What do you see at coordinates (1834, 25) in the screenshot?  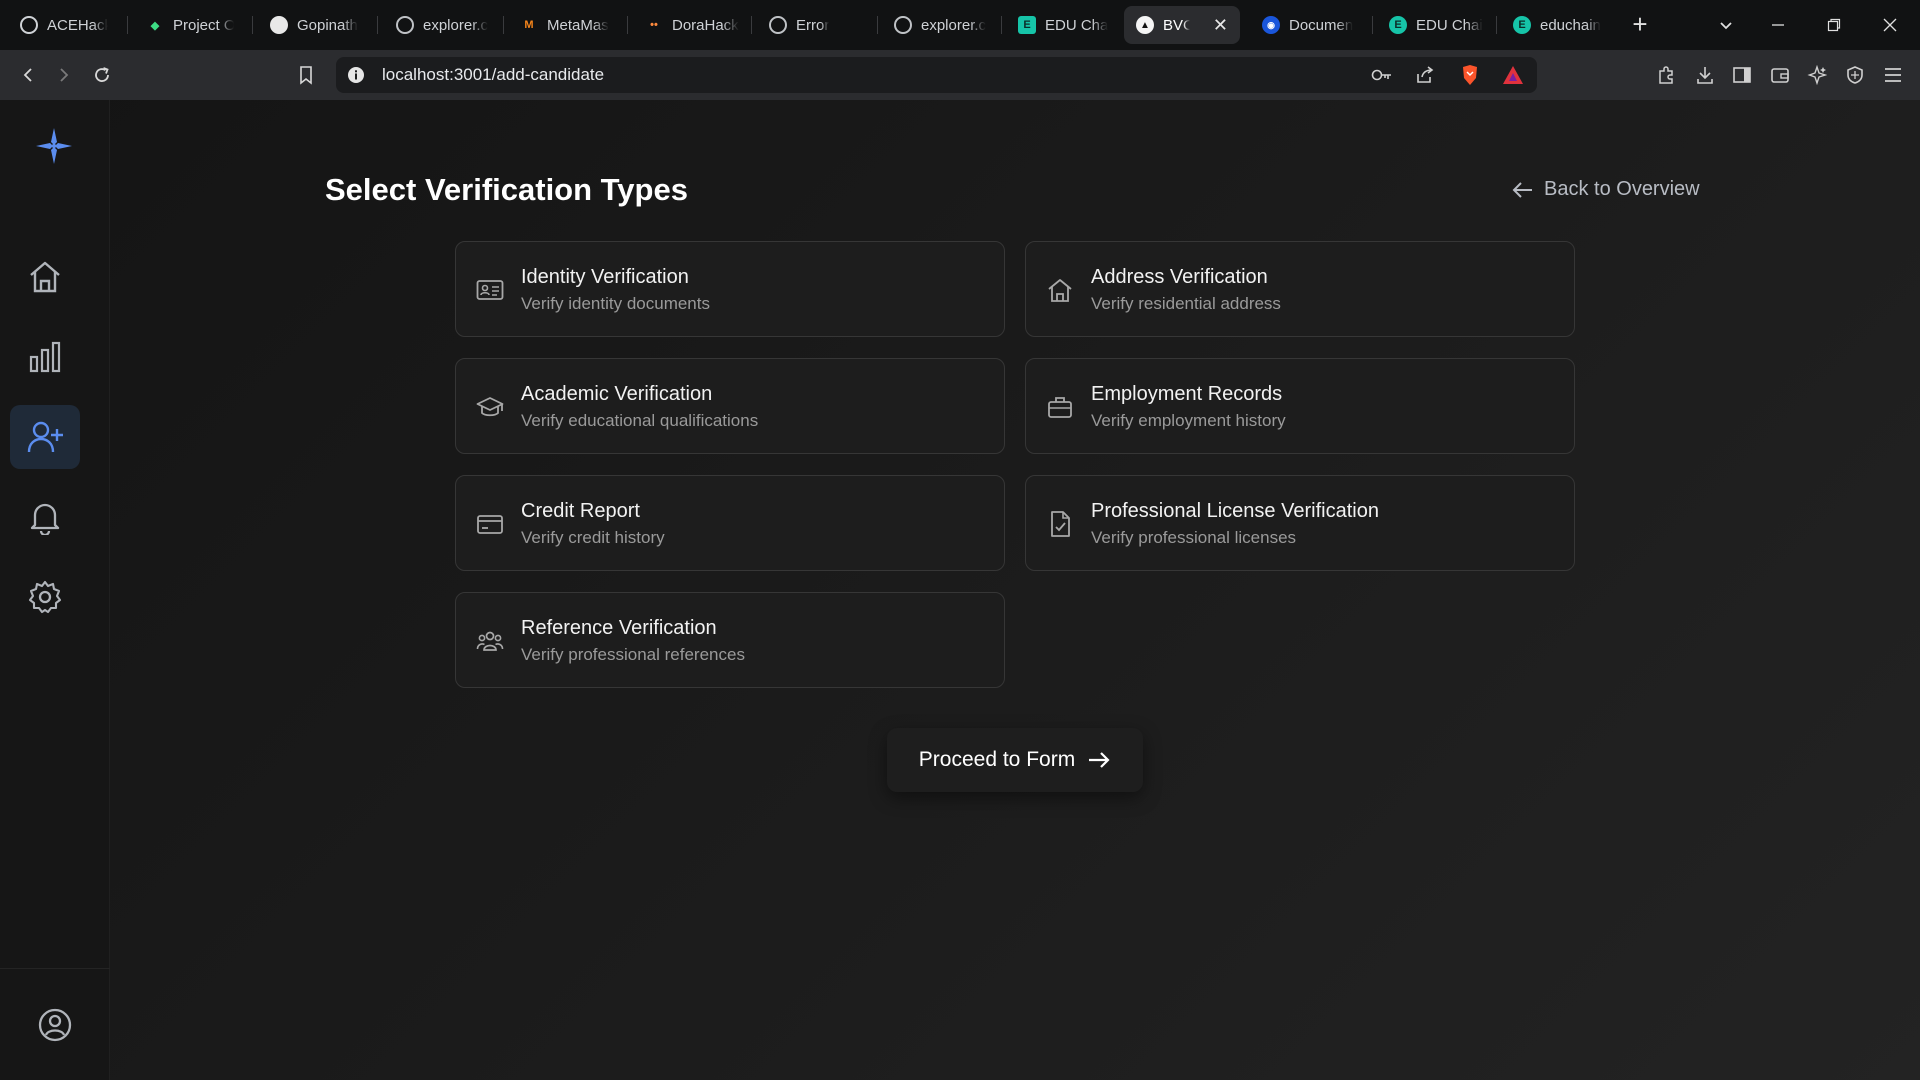 I see `restore-icon` at bounding box center [1834, 25].